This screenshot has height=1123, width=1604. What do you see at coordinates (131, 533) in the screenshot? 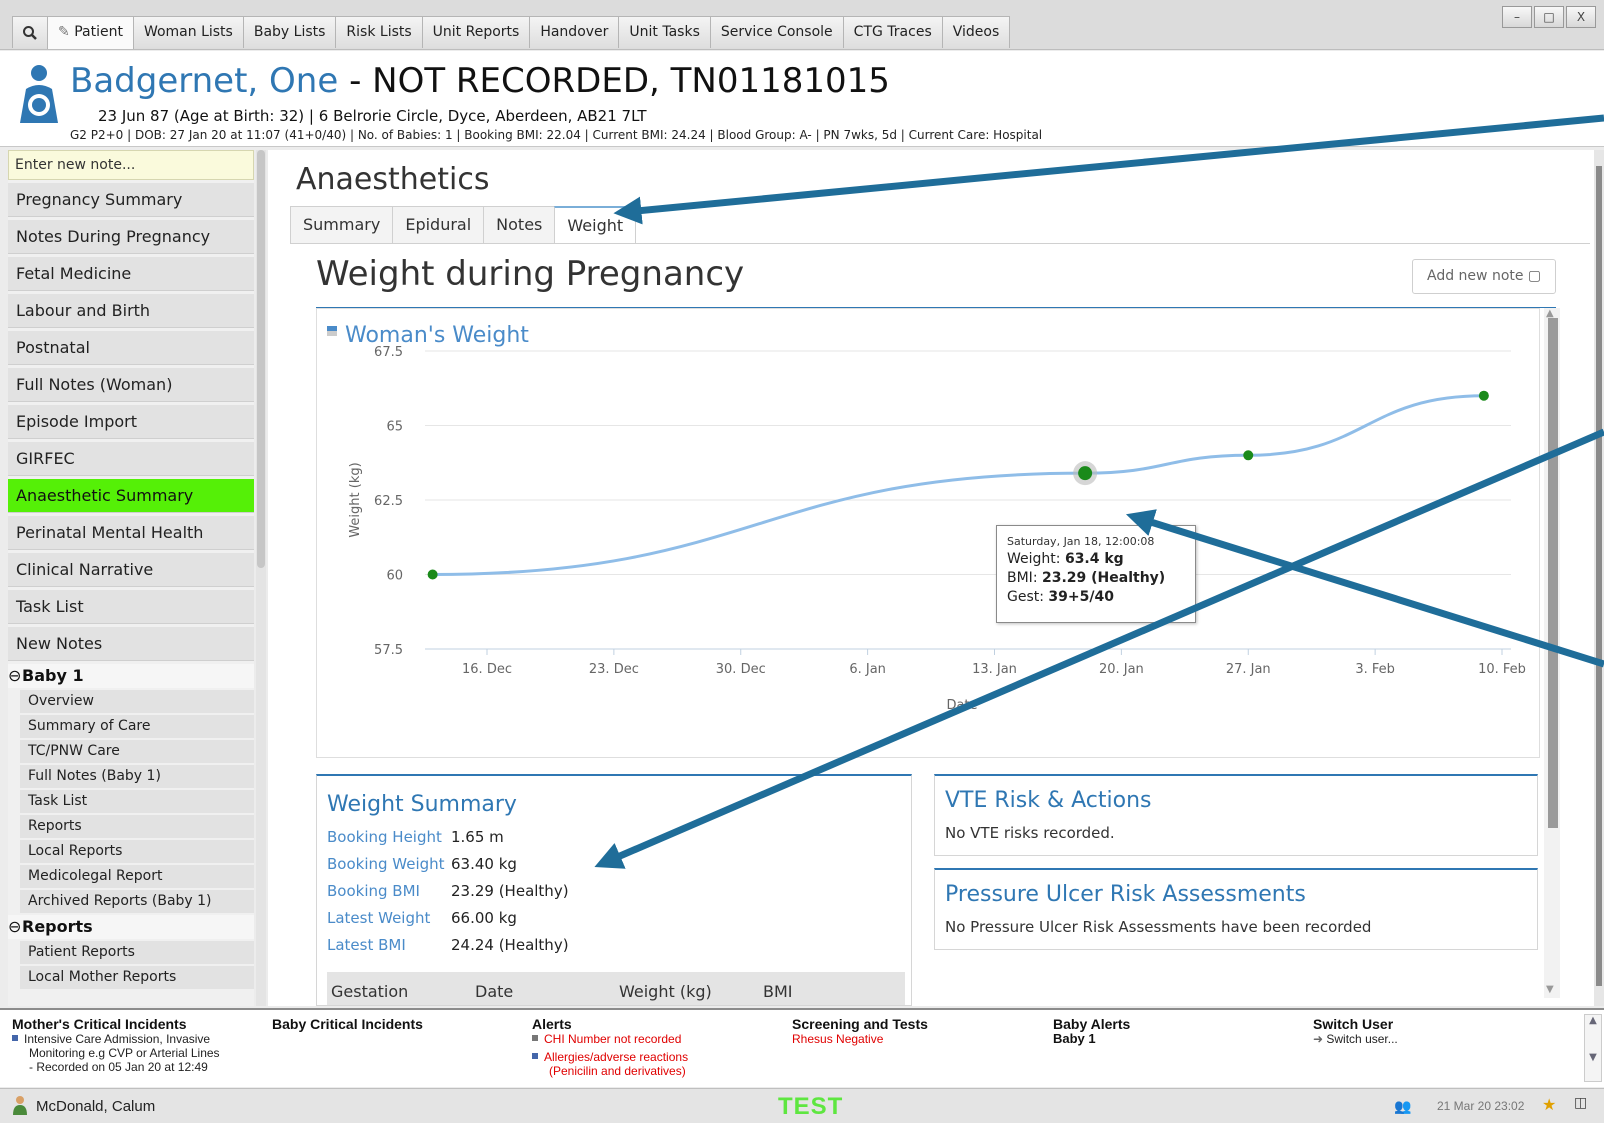
I see `nav-perinatal-mental-health: Perinatal Mental Health` at bounding box center [131, 533].